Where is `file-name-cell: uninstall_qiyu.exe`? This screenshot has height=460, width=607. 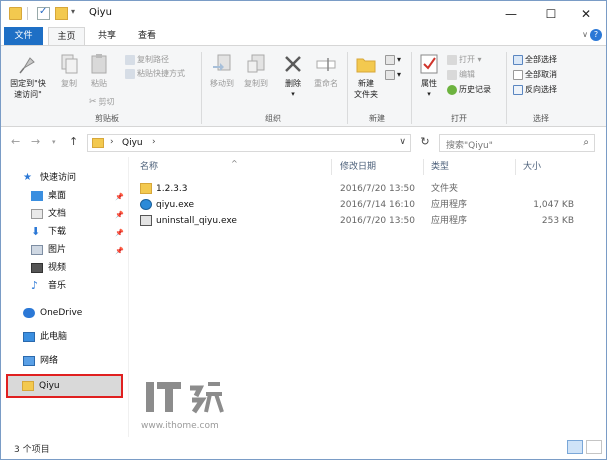 file-name-cell: uninstall_qiyu.exe is located at coordinates (188, 221).